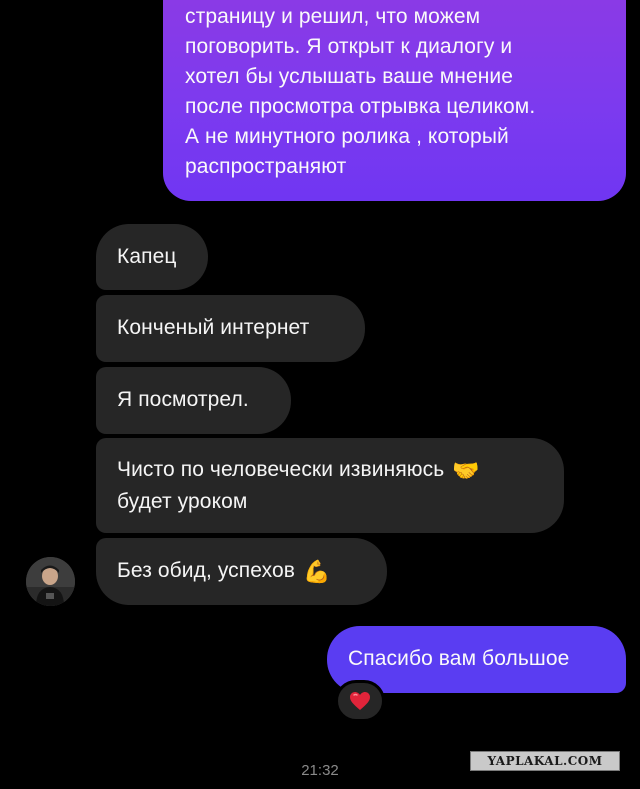  I want to click on incoming-message-bubble: Конченый интернет, so click(230, 328).